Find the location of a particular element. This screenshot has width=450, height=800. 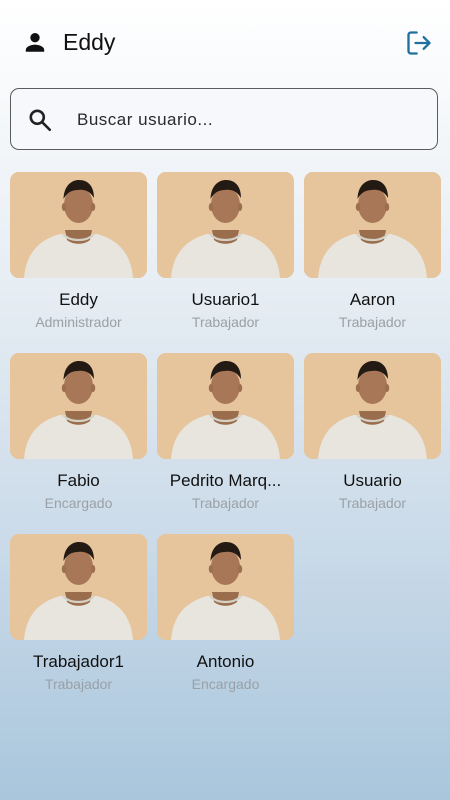

user-name: Aaron is located at coordinates (372, 299).